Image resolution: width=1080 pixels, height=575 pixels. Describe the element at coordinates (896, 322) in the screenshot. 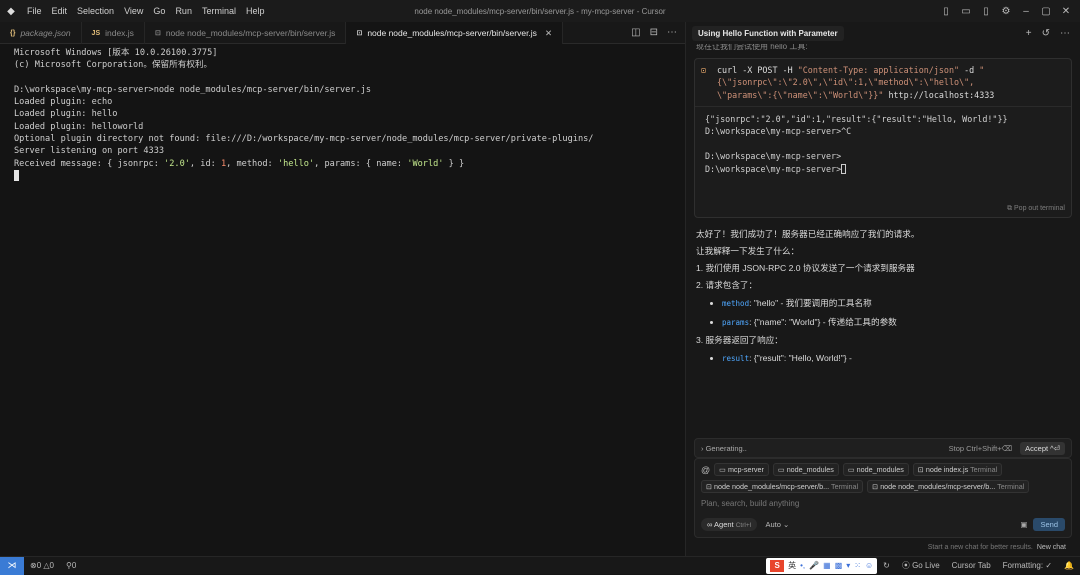

I see `list-item: params: {"name": "World"} - 传递给工具的参数` at that location.